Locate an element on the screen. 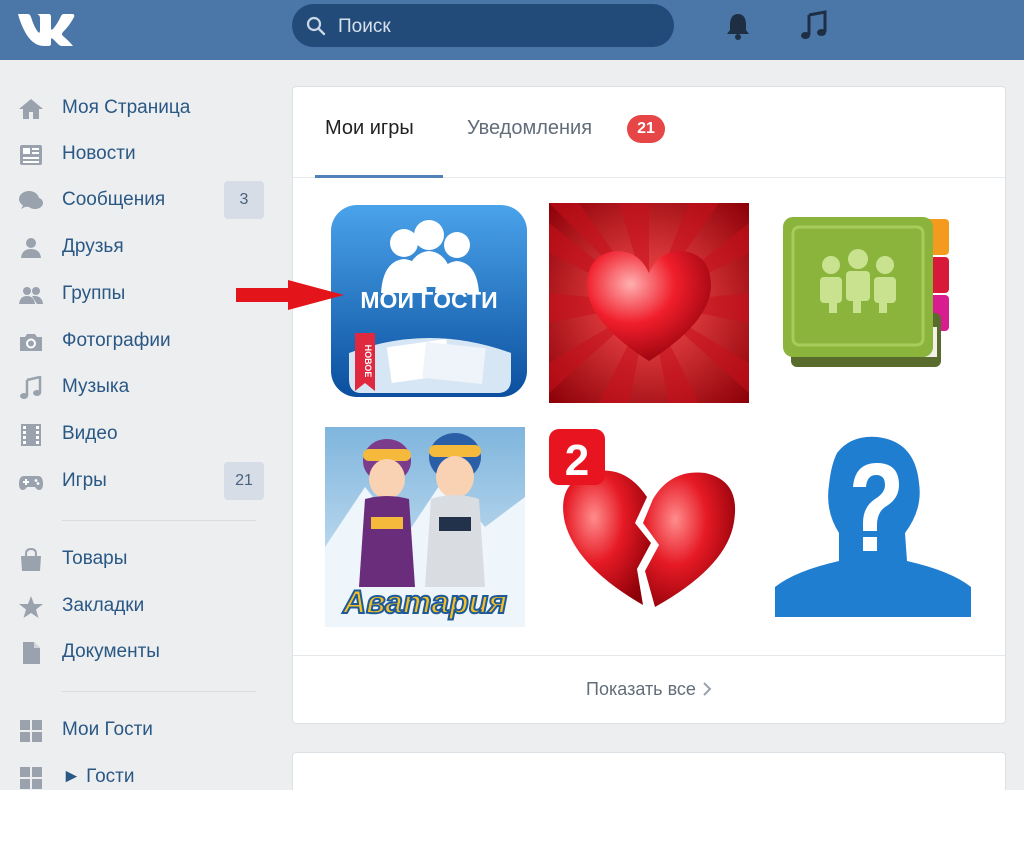  tab-label: Уведомления is located at coordinates (530, 128).